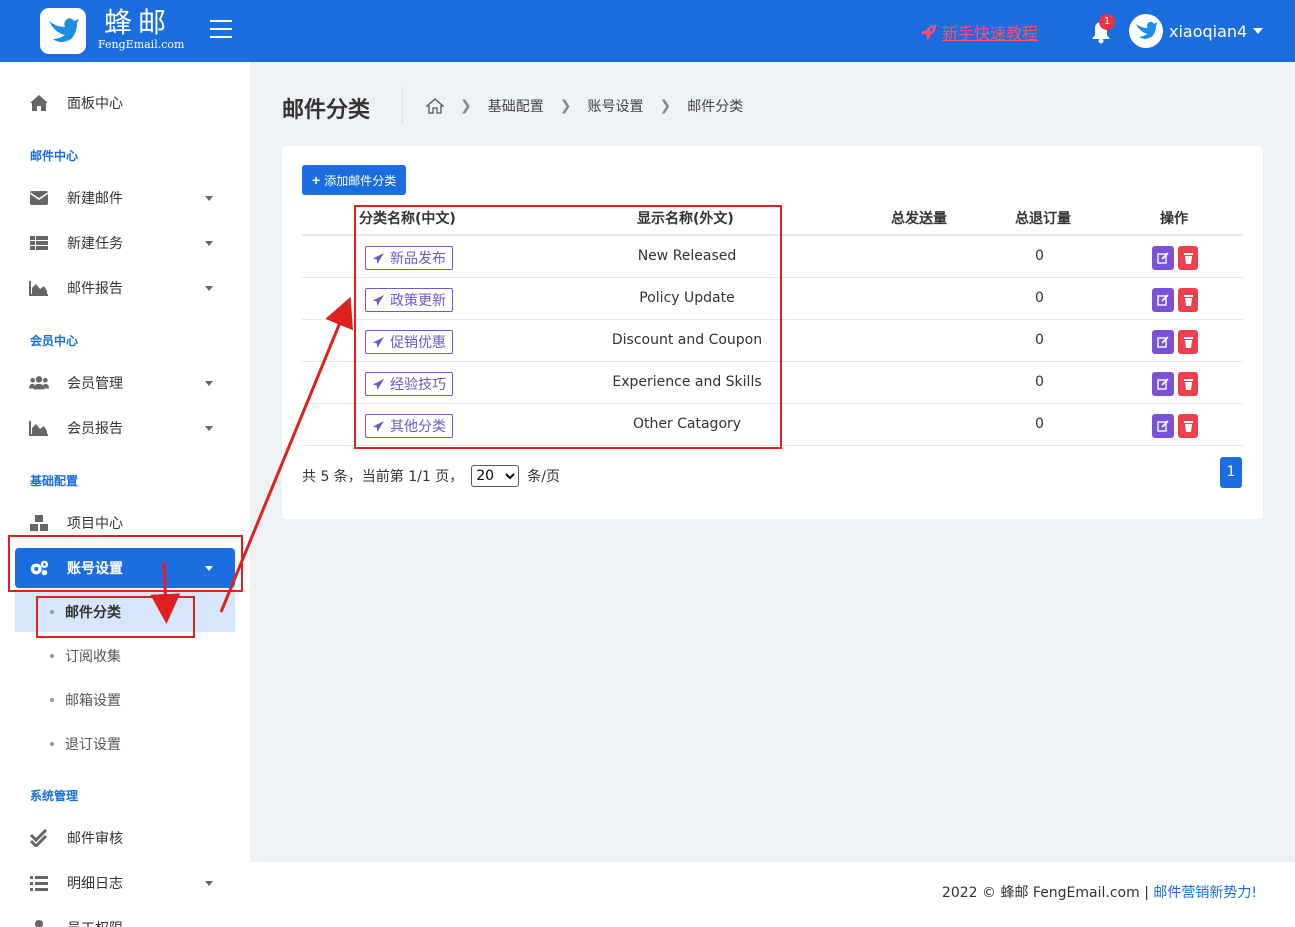 The width and height of the screenshot is (1295, 927). What do you see at coordinates (125, 103) in the screenshot?
I see `sidebar-item-dashboard: 面板中心` at bounding box center [125, 103].